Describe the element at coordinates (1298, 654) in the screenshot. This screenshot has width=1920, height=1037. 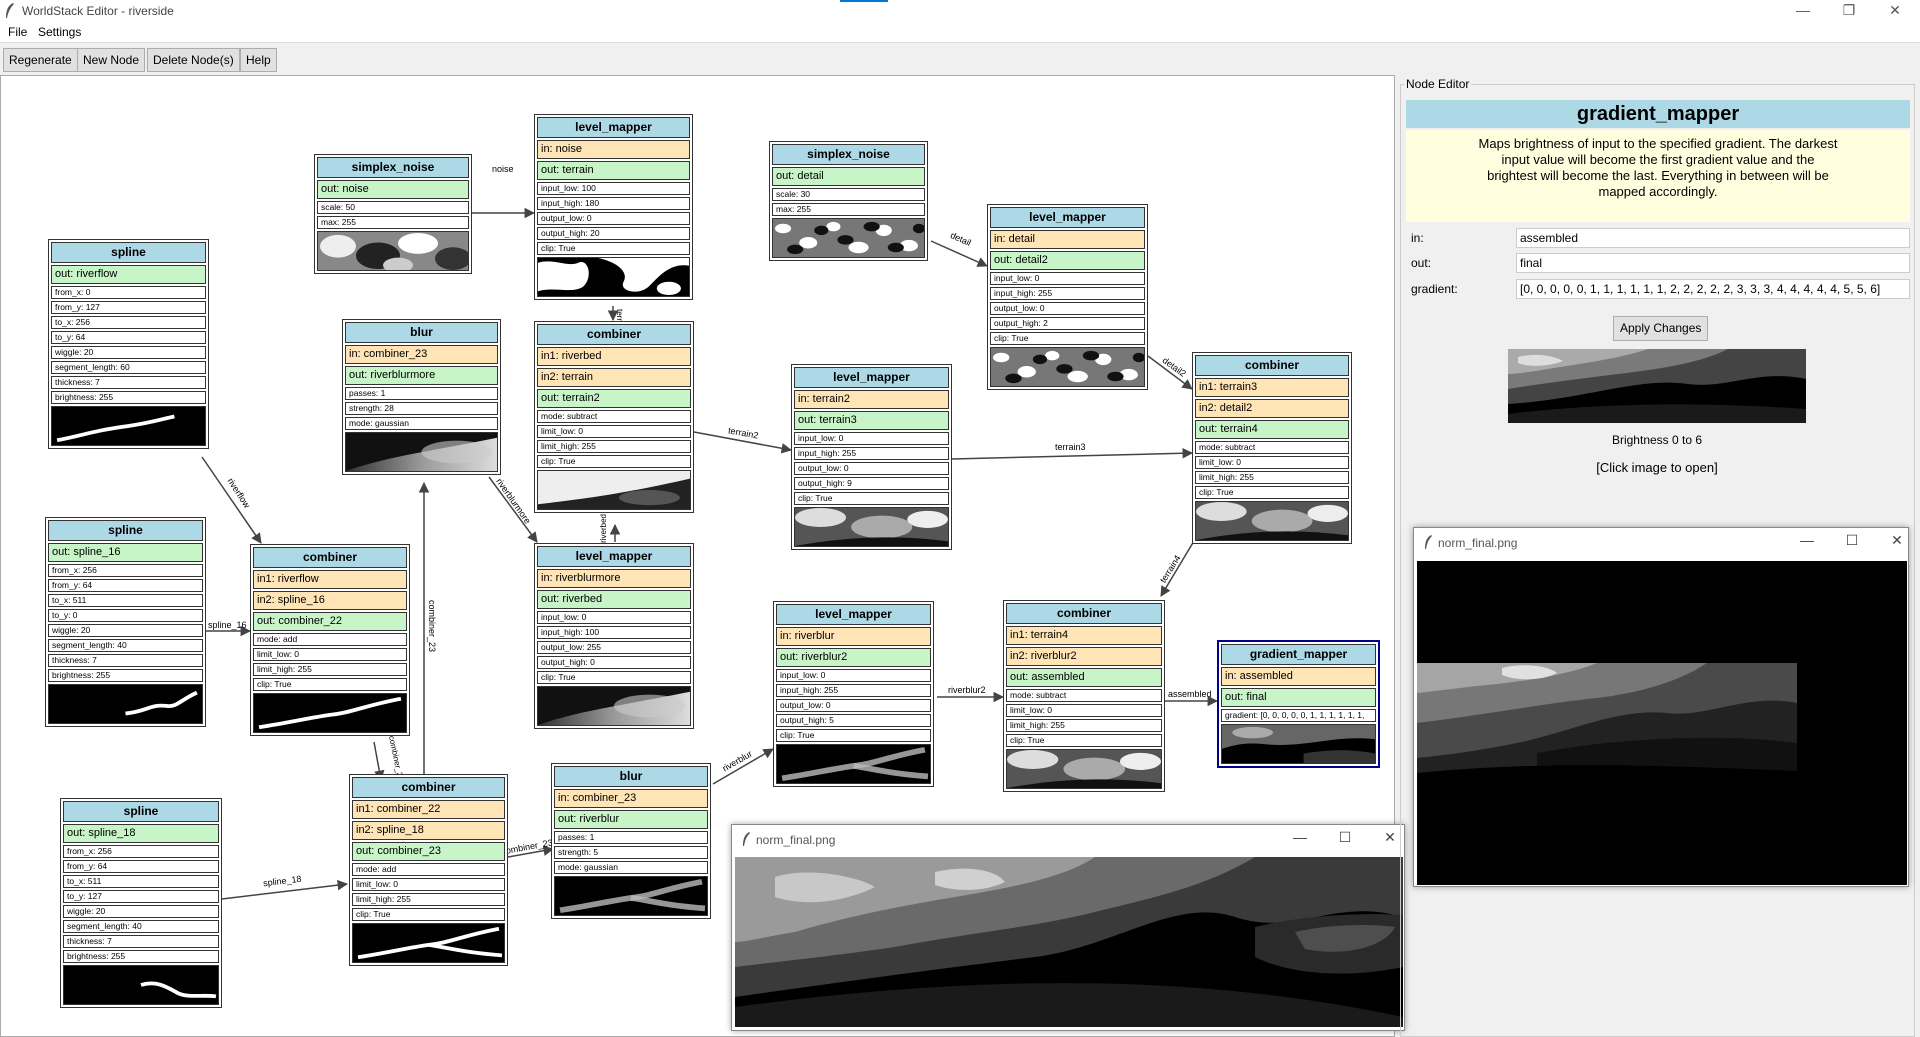
I see `node-title: gradient_mapper` at that location.